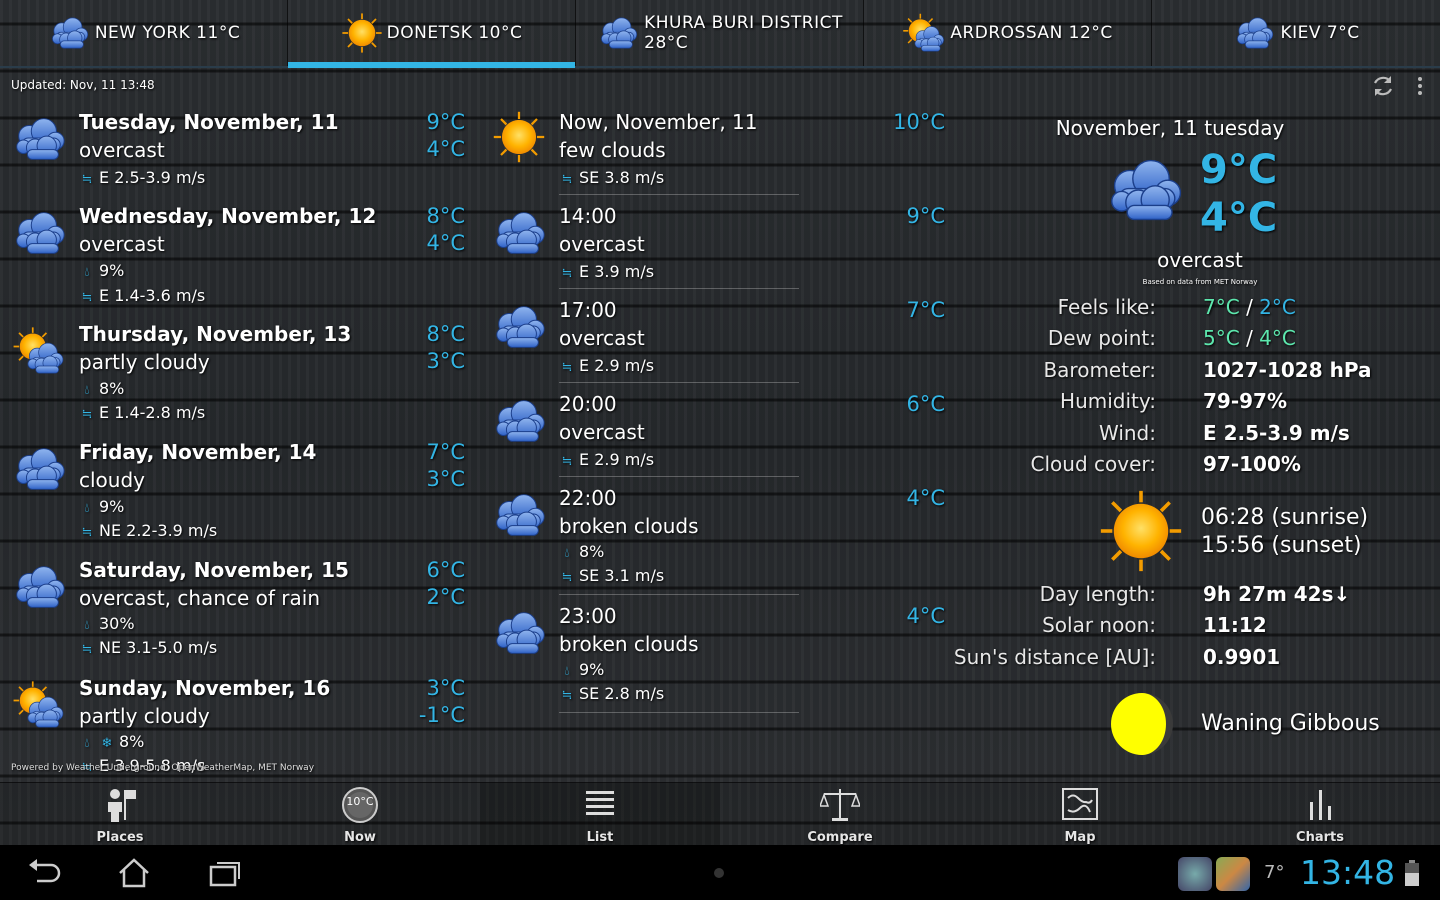 This screenshot has height=900, width=1440. Describe the element at coordinates (83, 85) in the screenshot. I see `updated-timestamp: Updated: Nov, 11 13:48` at that location.